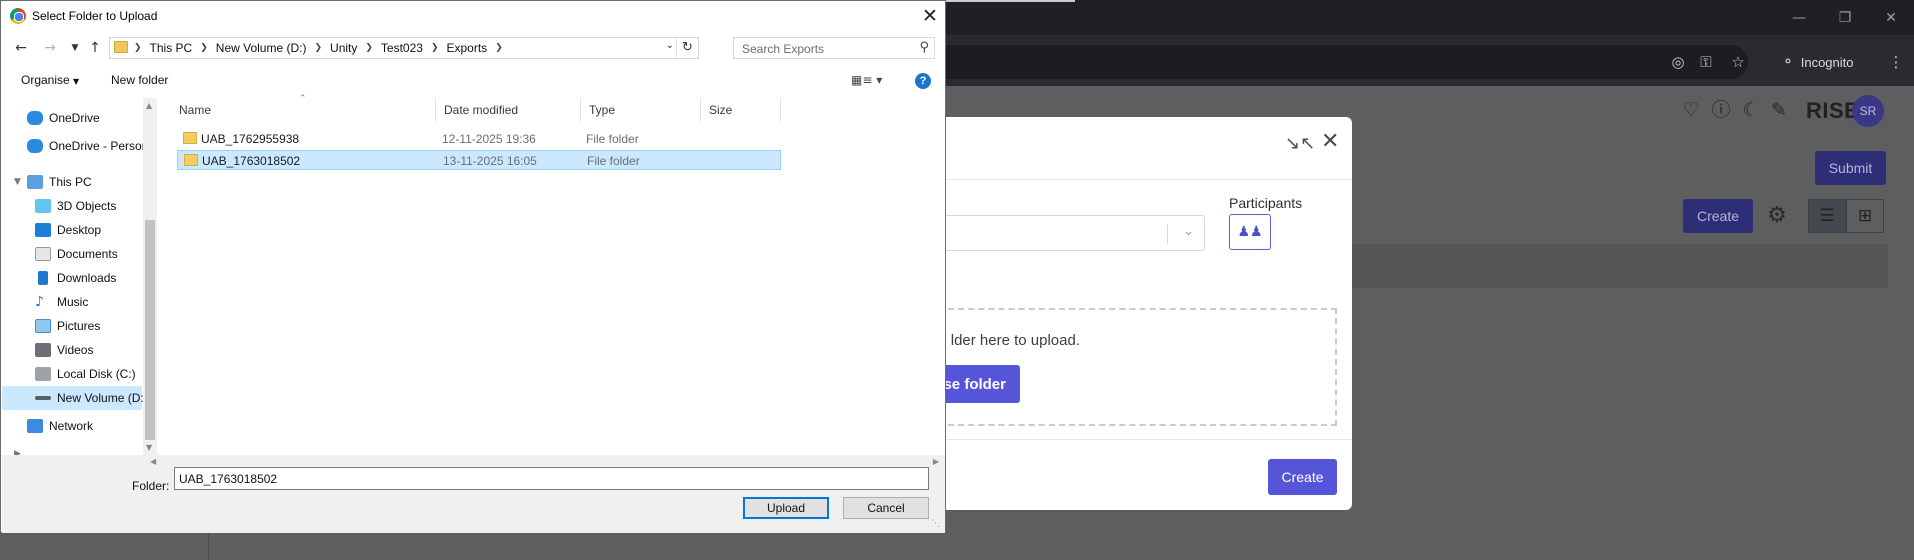 The height and width of the screenshot is (560, 1914). I want to click on more-menu-icon: ⋮, so click(1896, 62).